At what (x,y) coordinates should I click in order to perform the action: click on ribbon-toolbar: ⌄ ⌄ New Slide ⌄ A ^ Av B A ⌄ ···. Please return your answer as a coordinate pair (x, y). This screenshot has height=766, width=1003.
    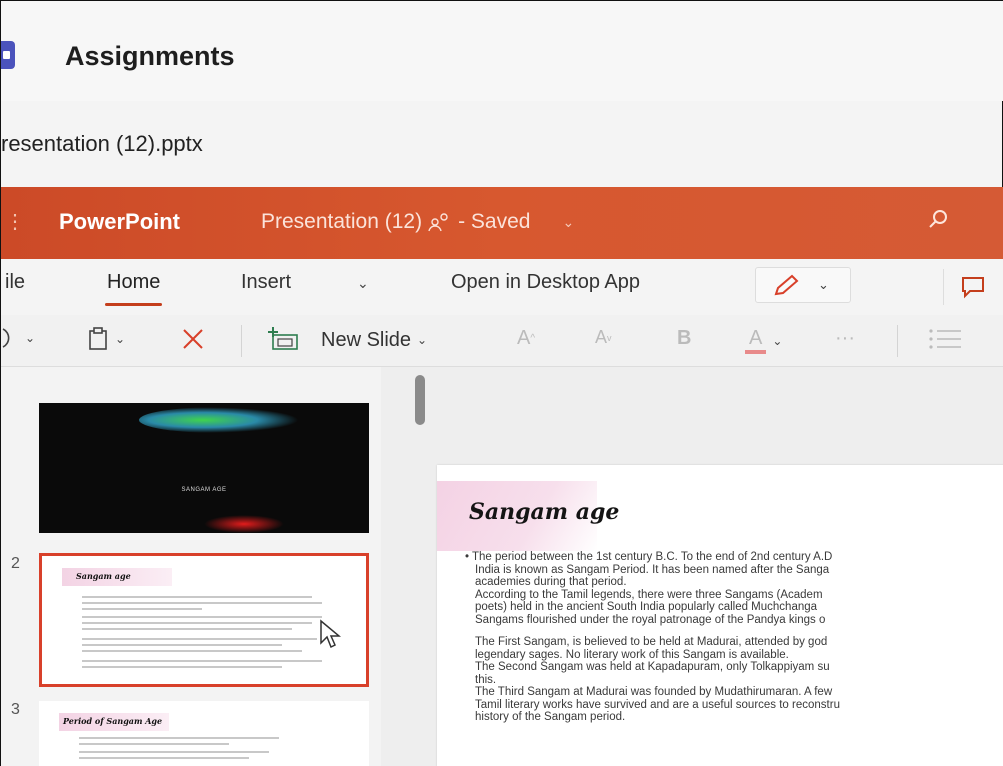
    Looking at the image, I should click on (502, 341).